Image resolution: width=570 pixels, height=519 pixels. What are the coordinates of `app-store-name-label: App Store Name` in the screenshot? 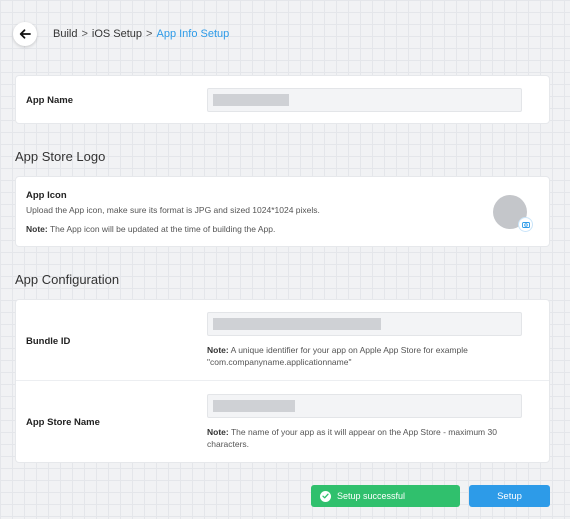 It's located at (63, 422).